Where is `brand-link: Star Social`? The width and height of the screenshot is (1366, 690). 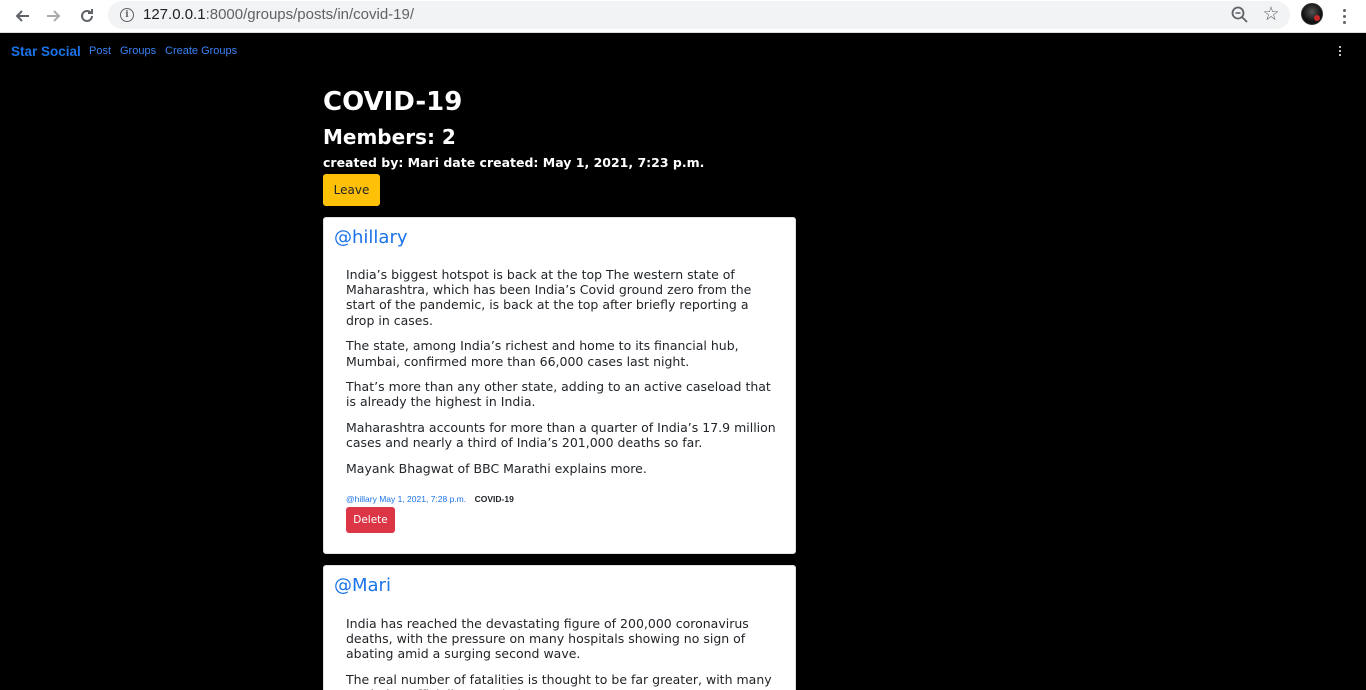
brand-link: Star Social is located at coordinates (46, 51).